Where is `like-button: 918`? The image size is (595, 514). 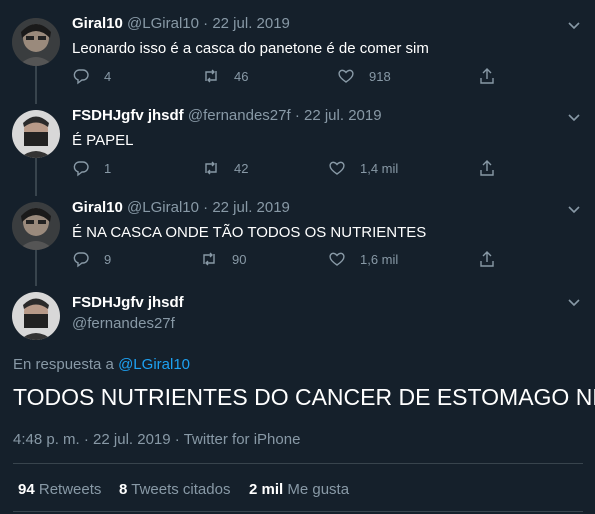 like-button: 918 is located at coordinates (364, 76).